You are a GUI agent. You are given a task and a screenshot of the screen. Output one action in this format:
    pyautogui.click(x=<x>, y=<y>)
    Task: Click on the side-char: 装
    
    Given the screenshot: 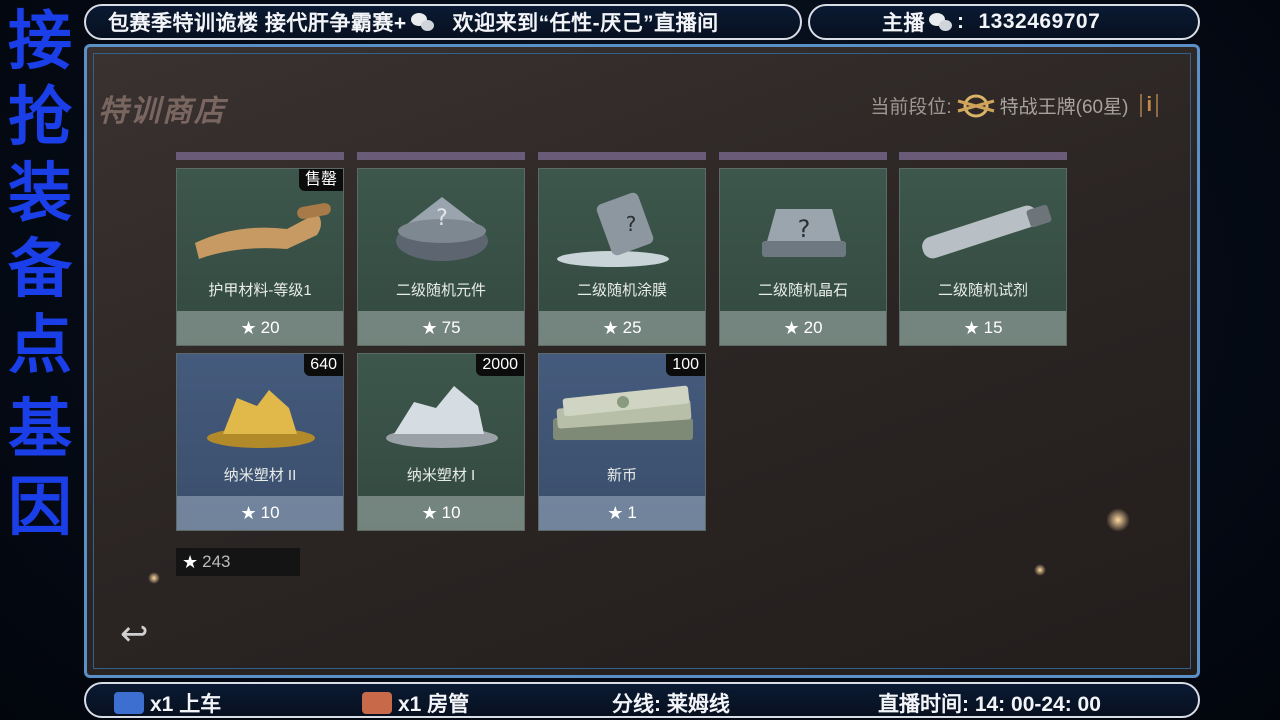 What is the action you would take?
    pyautogui.click(x=40, y=193)
    